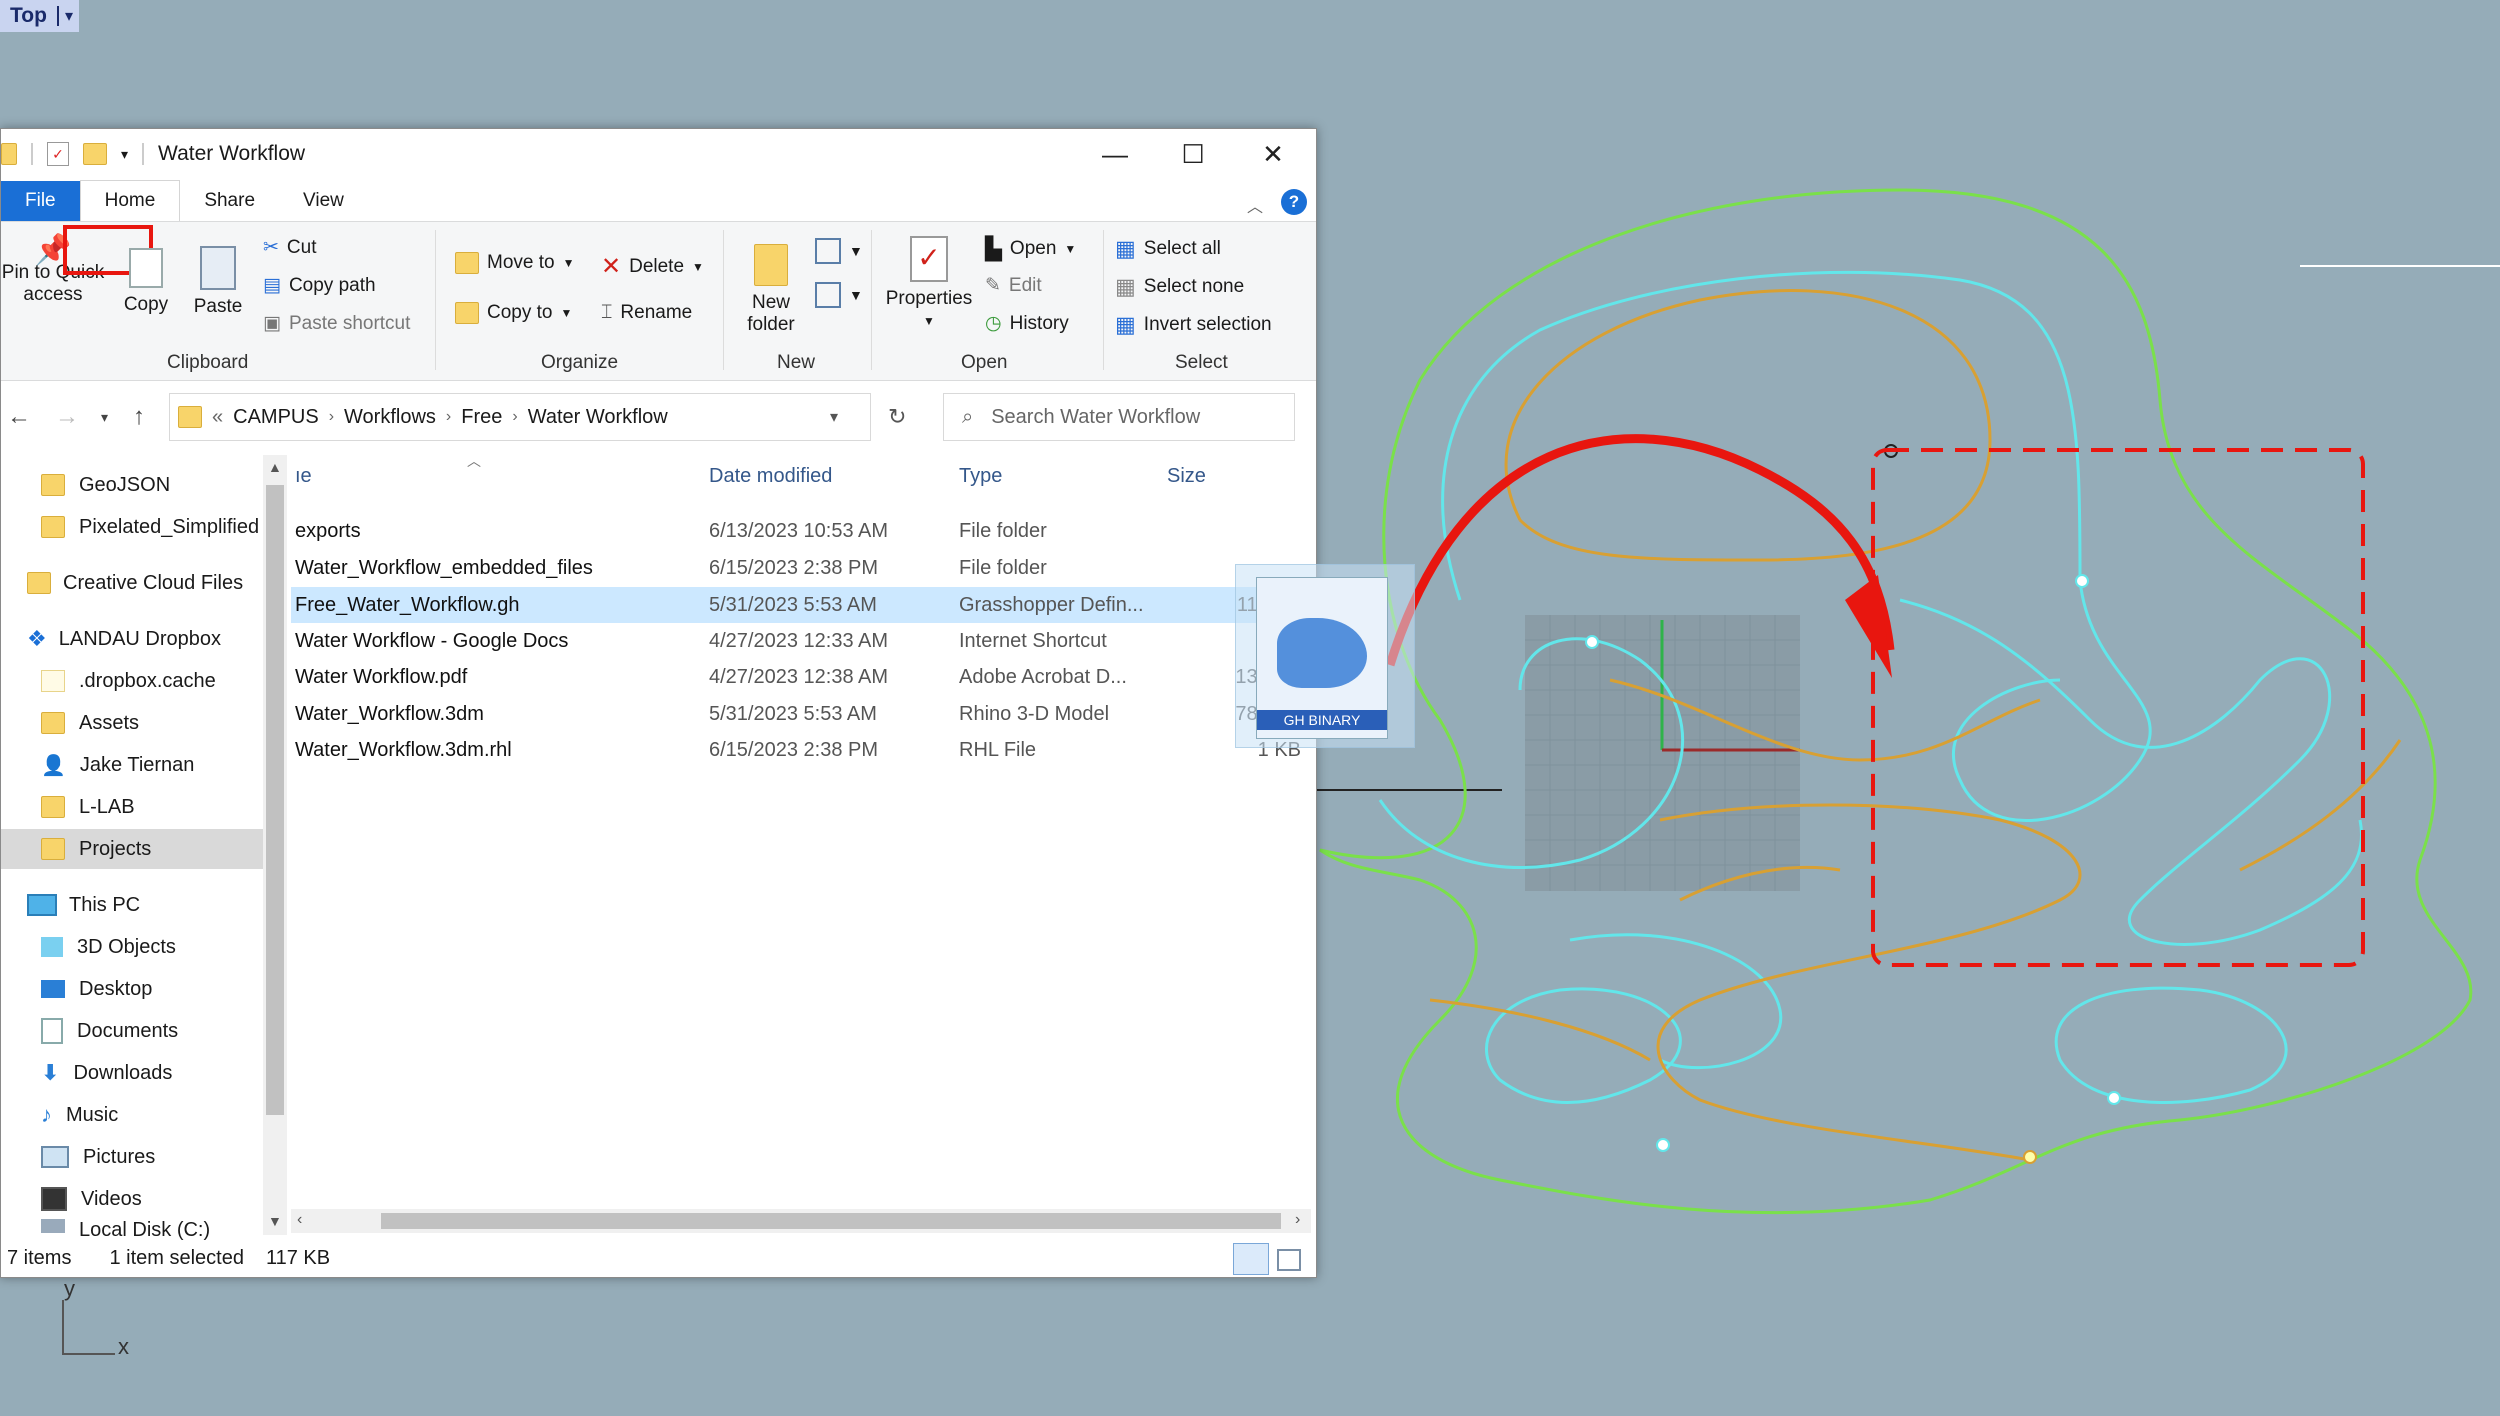 The height and width of the screenshot is (1416, 2500). I want to click on nav-item-desktop: Desktop, so click(132, 989).